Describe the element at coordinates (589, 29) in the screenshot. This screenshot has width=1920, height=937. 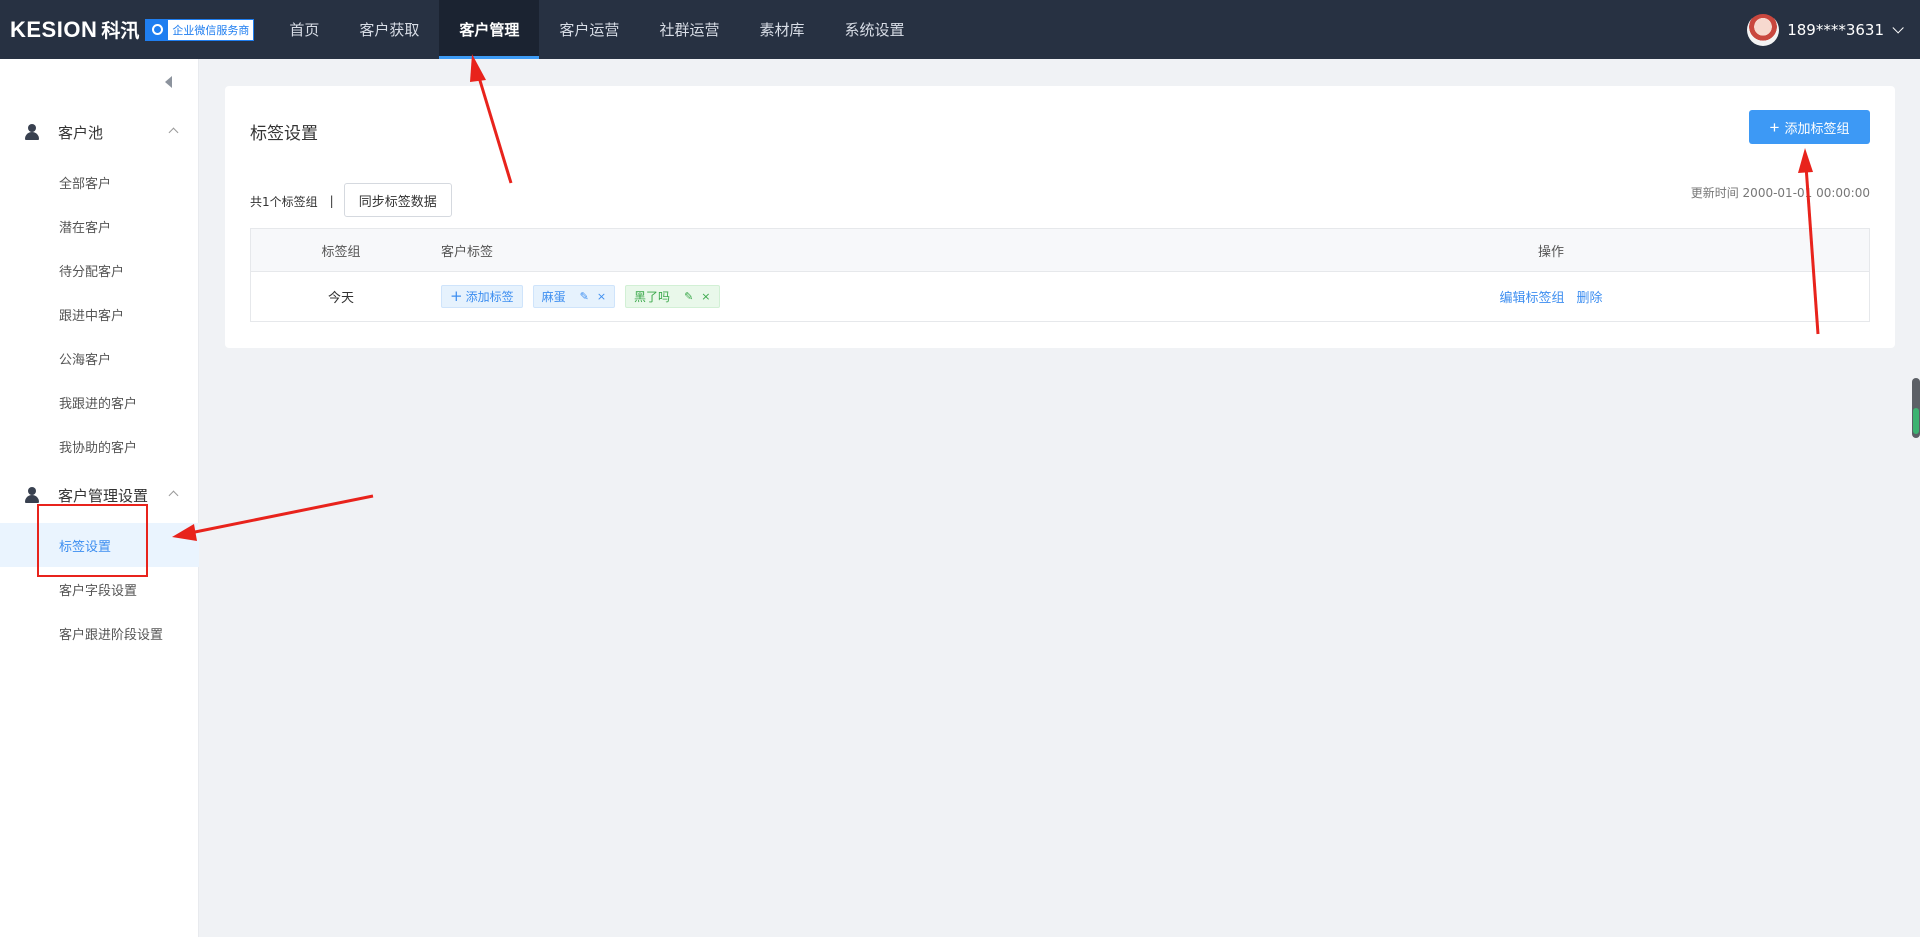
I see `nav-item-customer-operations: 客户运营` at that location.